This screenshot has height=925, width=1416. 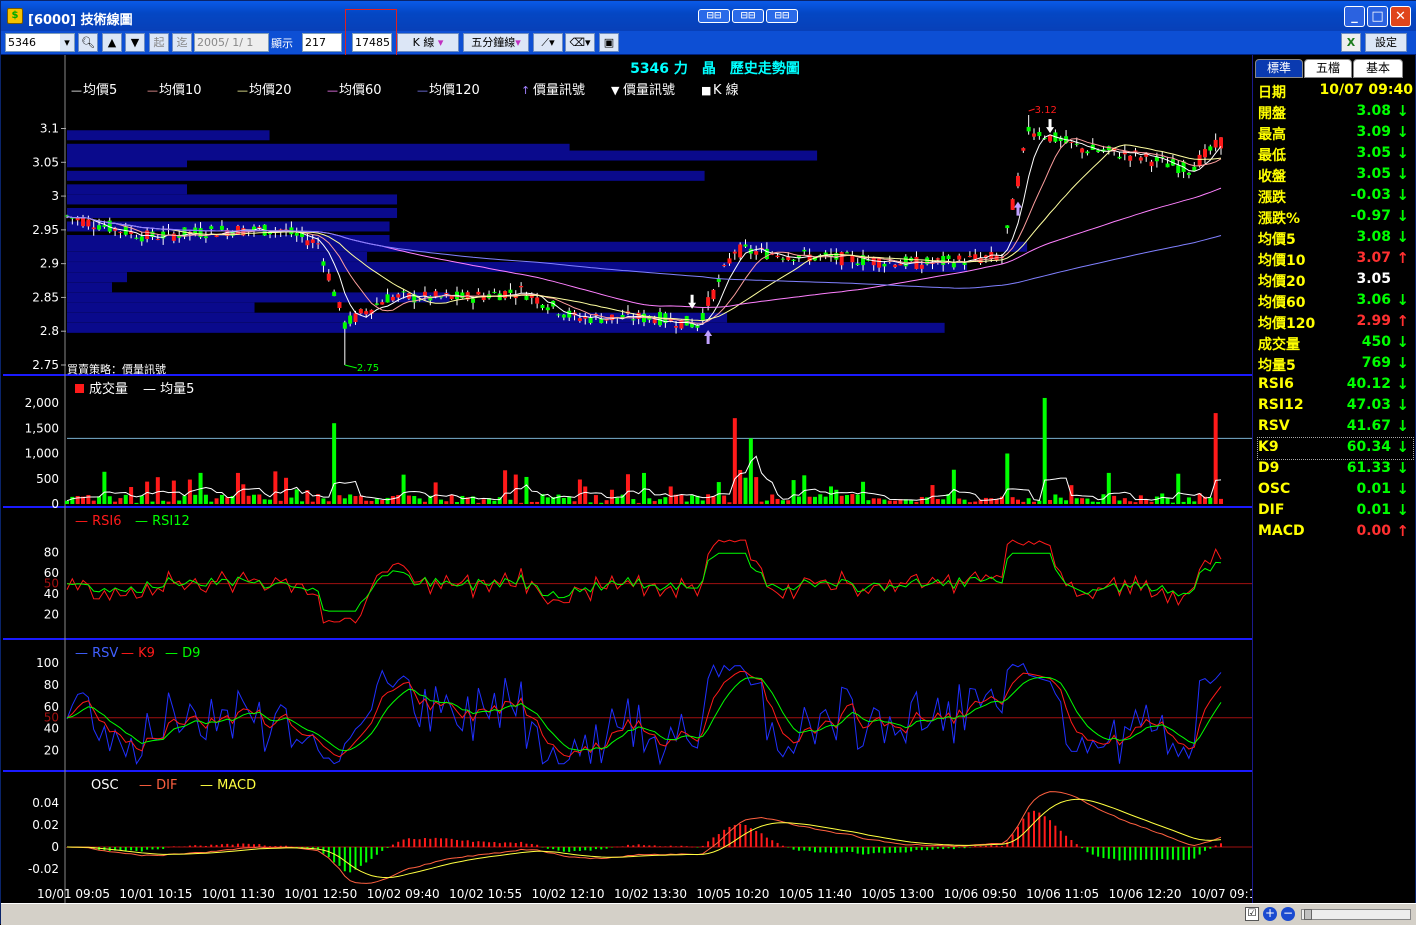 What do you see at coordinates (98, 521) in the screenshot?
I see `rsi-legend-label: — RSI6` at bounding box center [98, 521].